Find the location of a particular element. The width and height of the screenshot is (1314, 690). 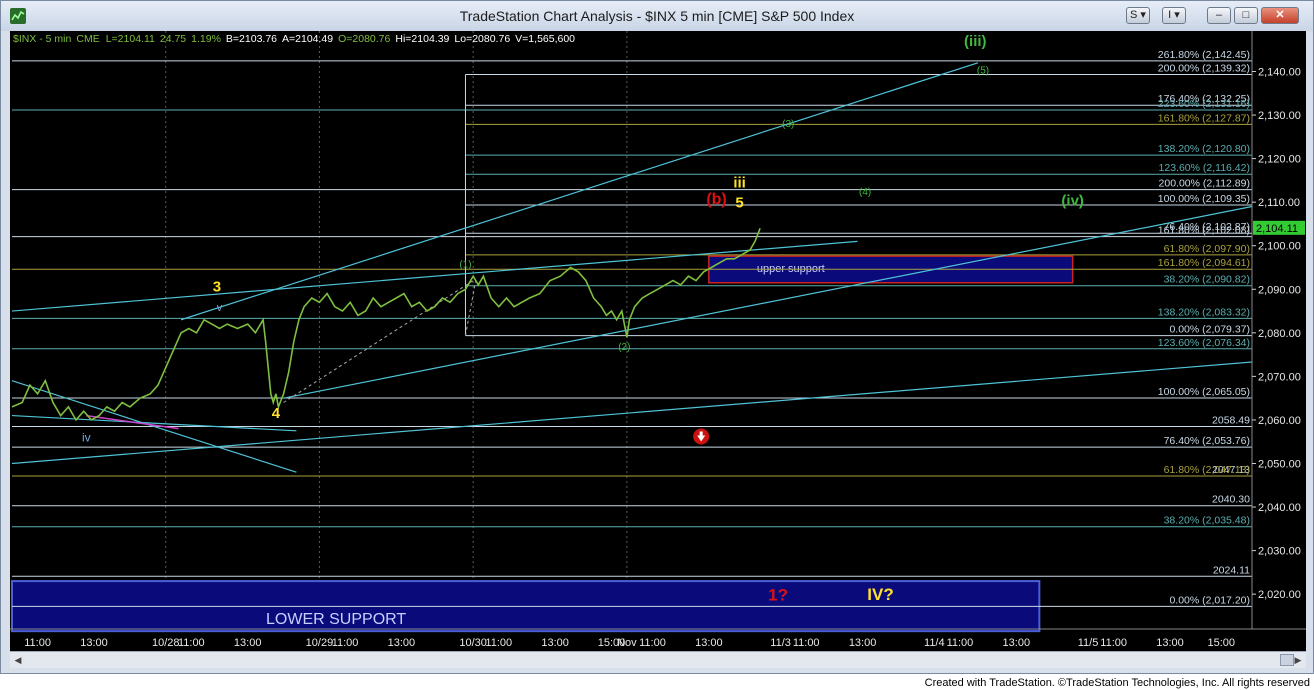

fib-level-label: 2058.49 is located at coordinates (1231, 421).